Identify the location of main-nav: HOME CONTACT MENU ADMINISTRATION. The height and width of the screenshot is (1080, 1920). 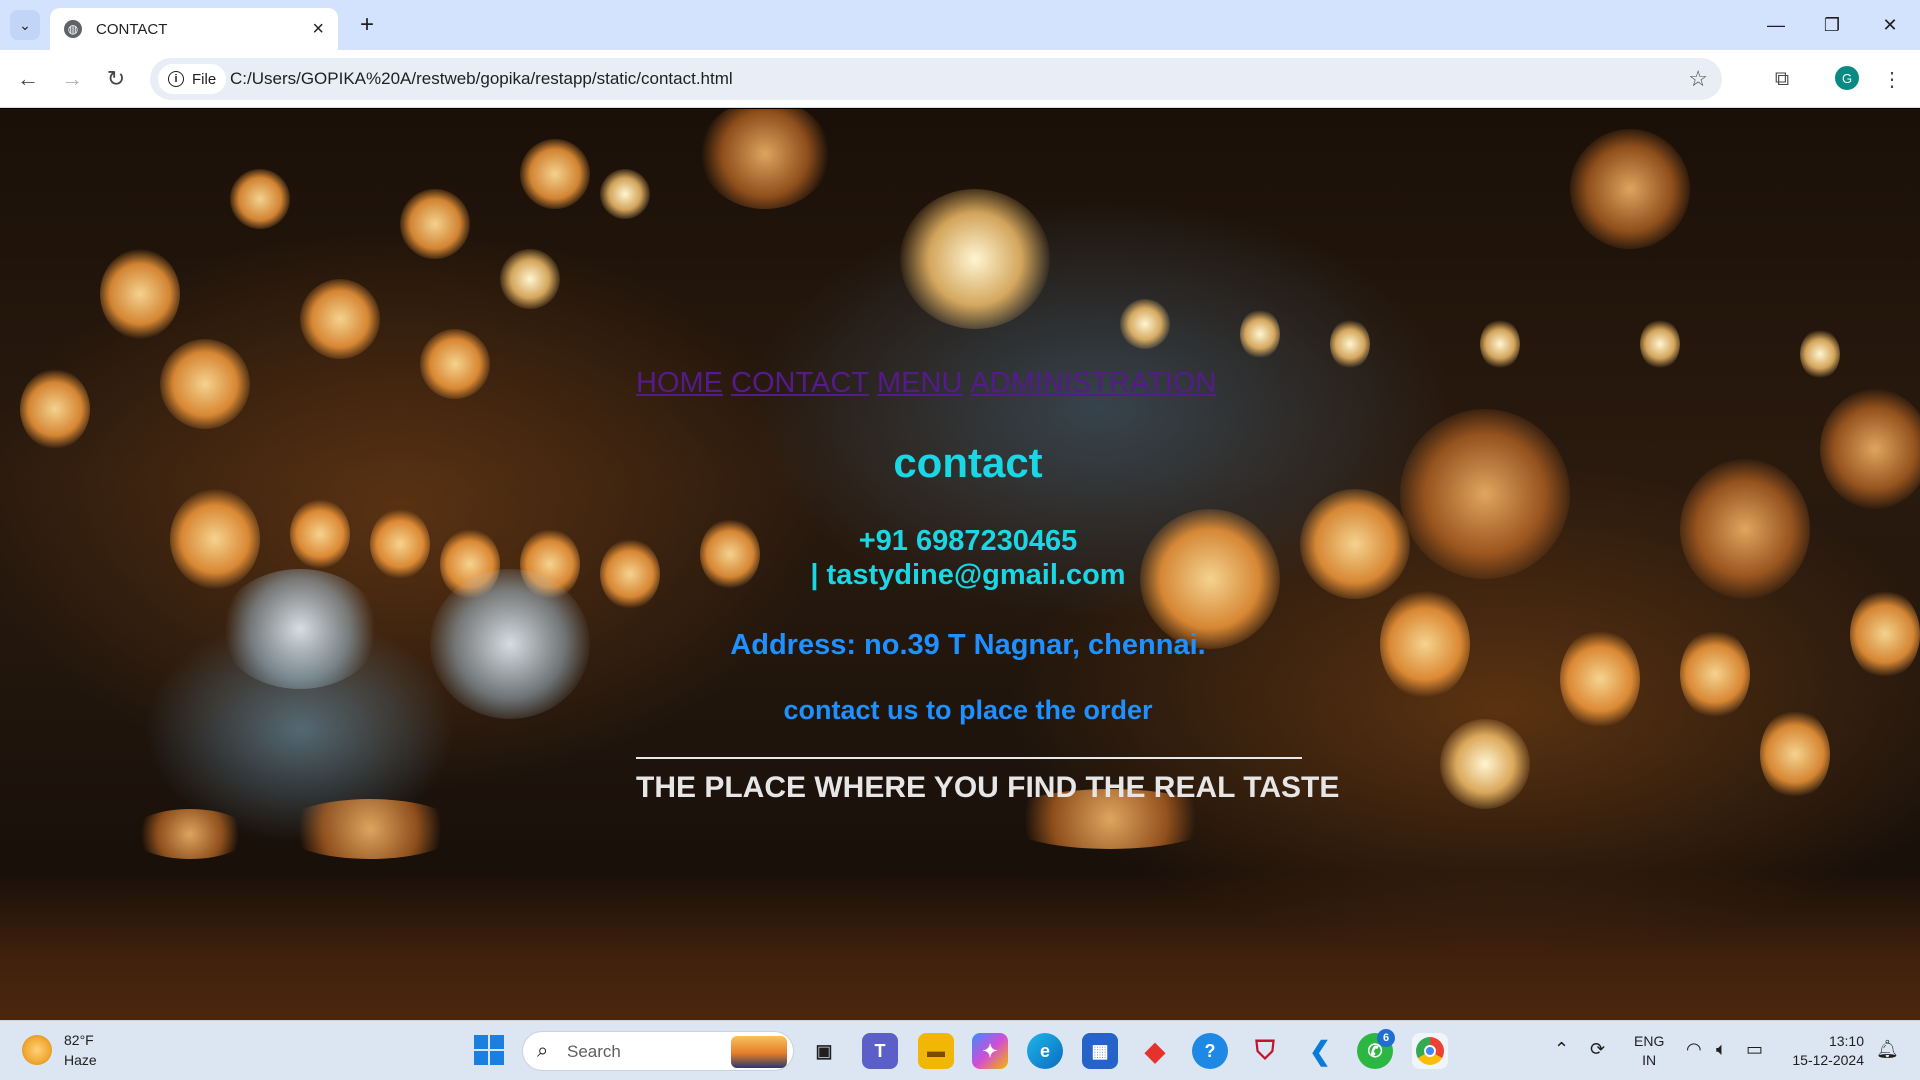
(930, 383).